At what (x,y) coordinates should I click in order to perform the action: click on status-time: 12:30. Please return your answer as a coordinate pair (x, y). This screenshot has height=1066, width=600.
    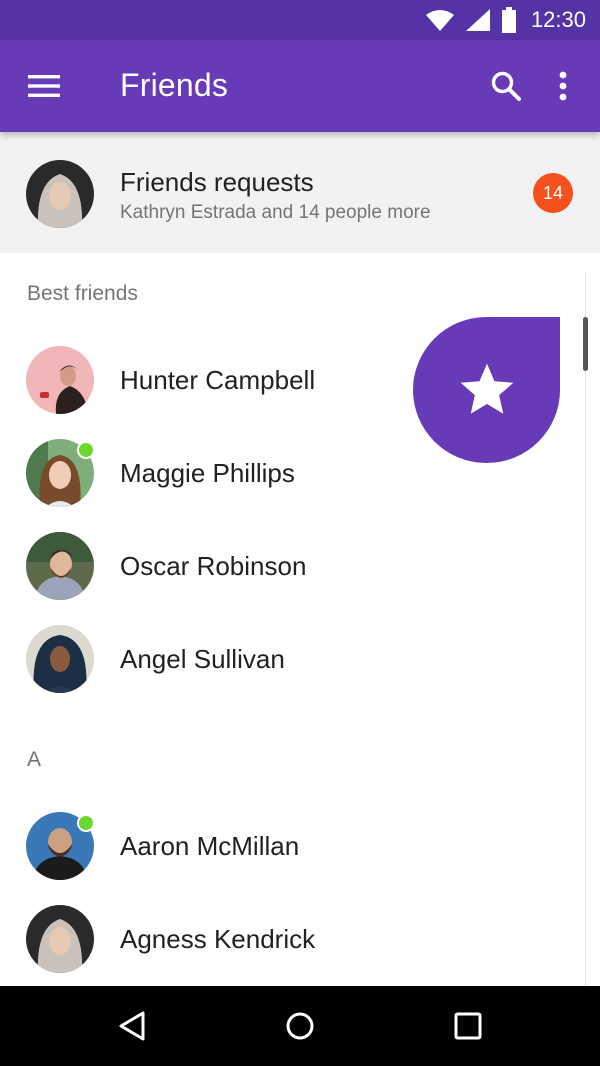
    Looking at the image, I should click on (558, 19).